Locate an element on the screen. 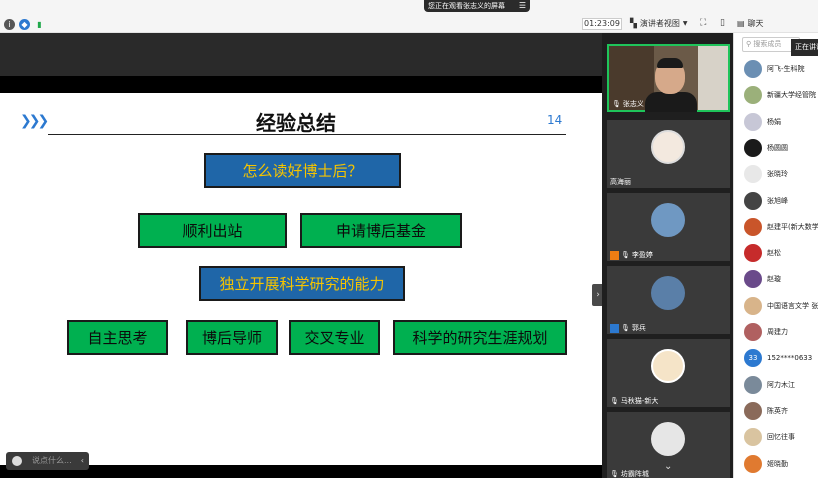 This screenshot has height=478, width=818. participant-row: 阿飞-生科院 is located at coordinates (774, 69).